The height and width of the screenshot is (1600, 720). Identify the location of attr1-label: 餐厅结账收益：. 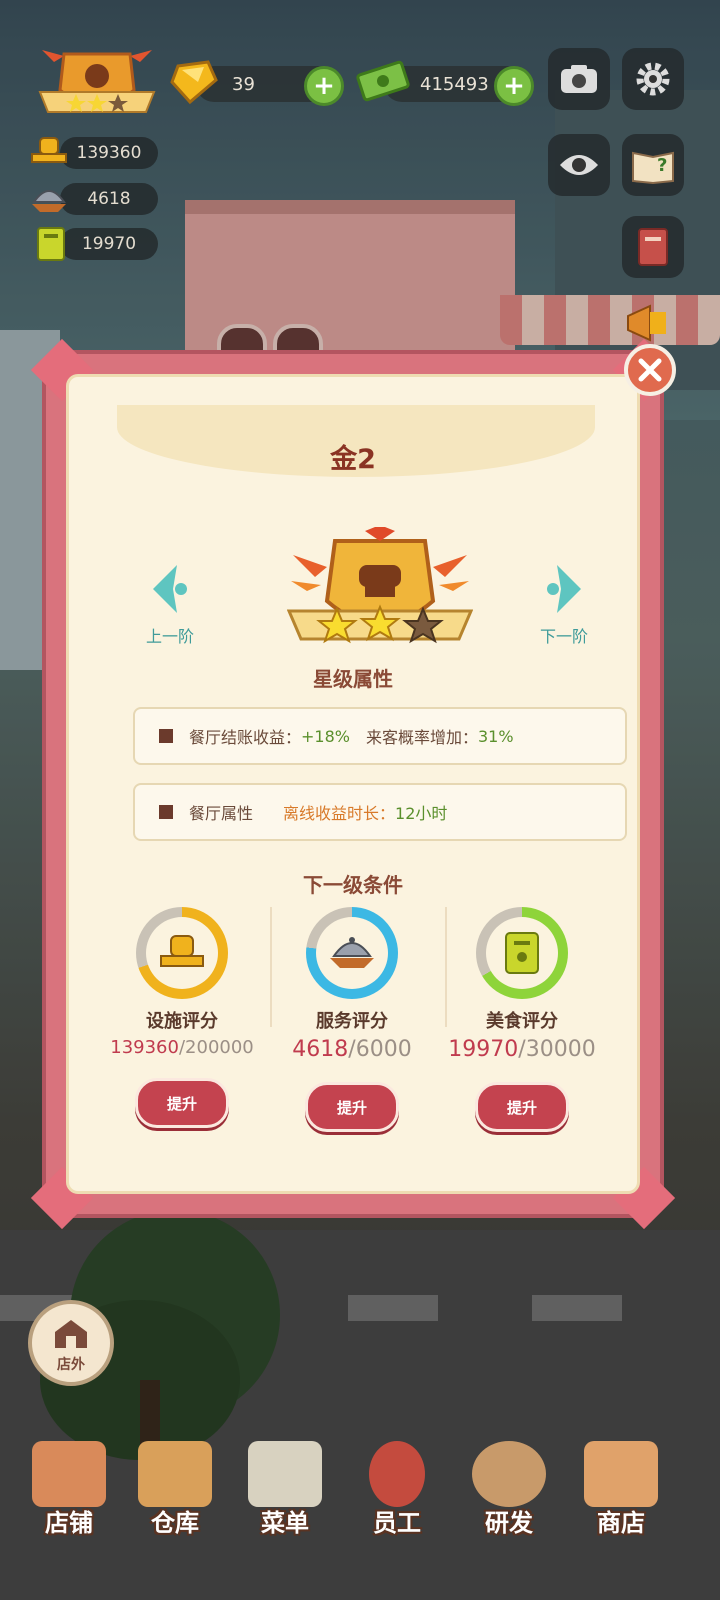
(245, 737).